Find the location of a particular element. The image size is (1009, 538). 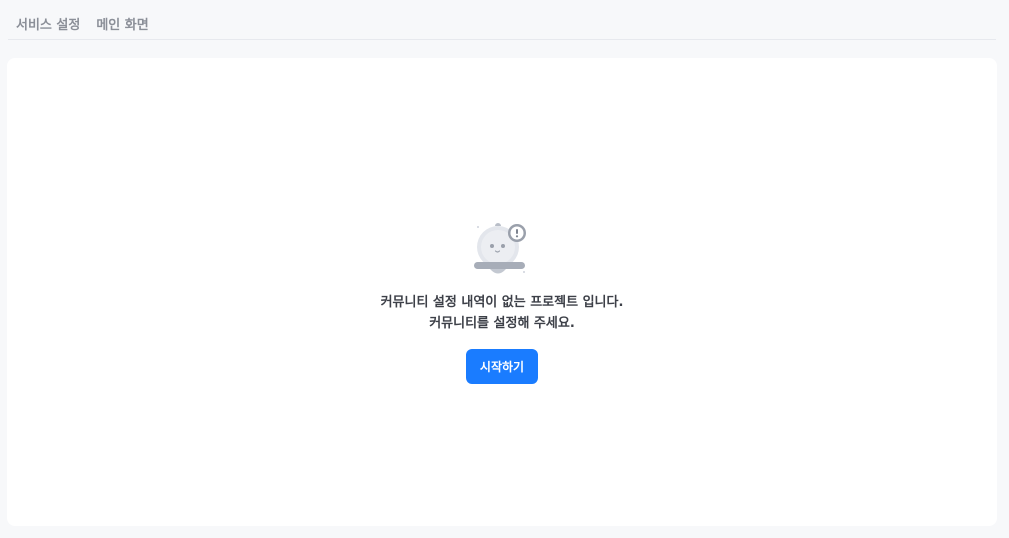

header-divider is located at coordinates (502, 39).